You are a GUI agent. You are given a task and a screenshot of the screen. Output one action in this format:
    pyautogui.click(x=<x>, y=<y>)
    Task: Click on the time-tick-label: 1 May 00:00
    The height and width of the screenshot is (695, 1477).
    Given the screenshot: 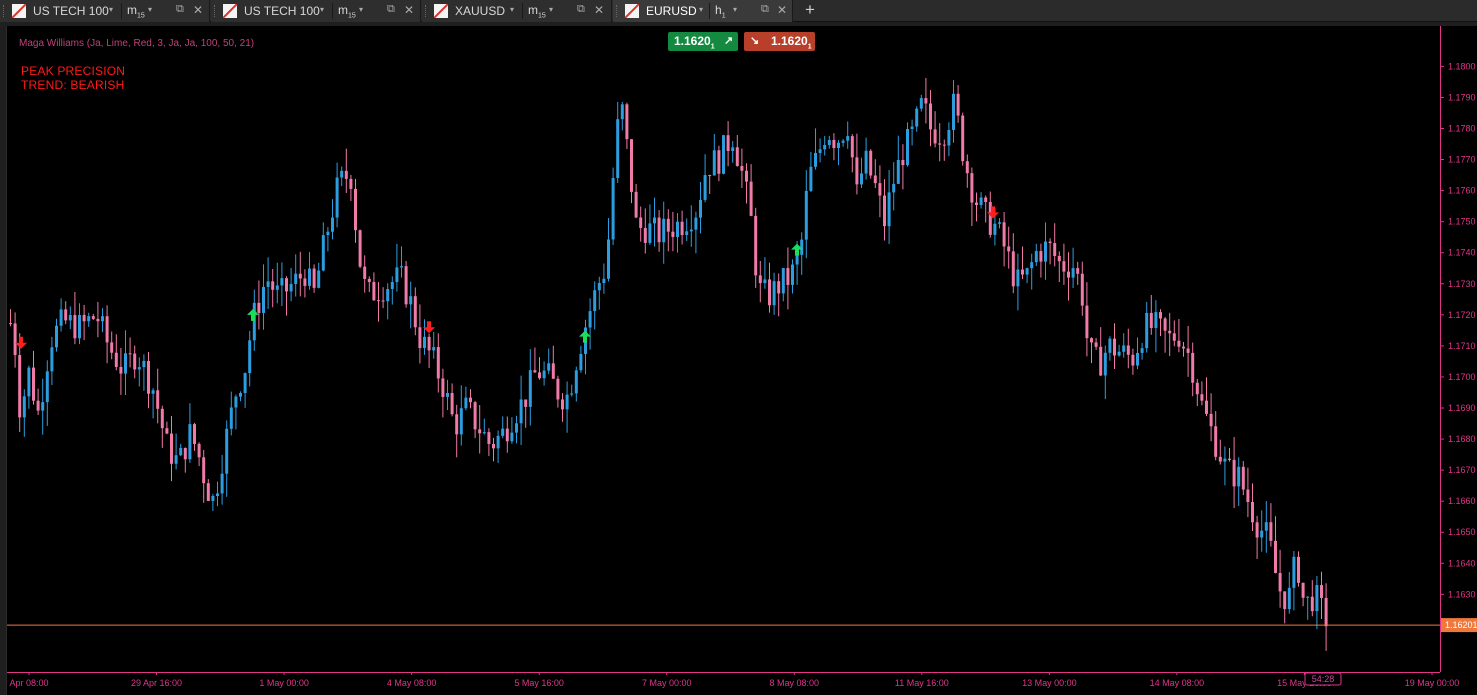 What is the action you would take?
    pyautogui.click(x=284, y=683)
    